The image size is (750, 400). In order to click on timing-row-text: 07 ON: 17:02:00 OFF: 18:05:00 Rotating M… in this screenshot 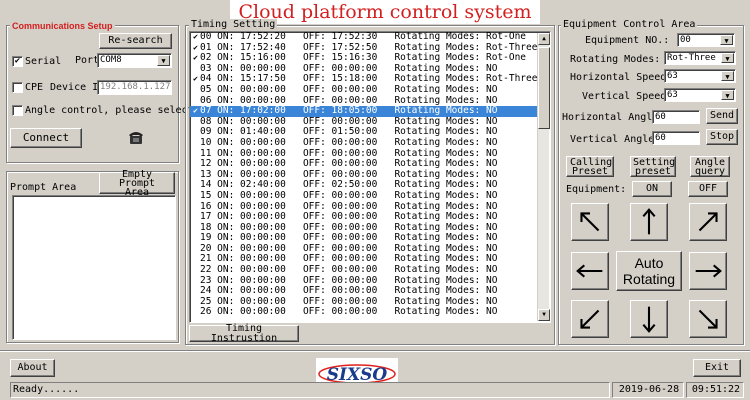, I will do `click(349, 111)`.